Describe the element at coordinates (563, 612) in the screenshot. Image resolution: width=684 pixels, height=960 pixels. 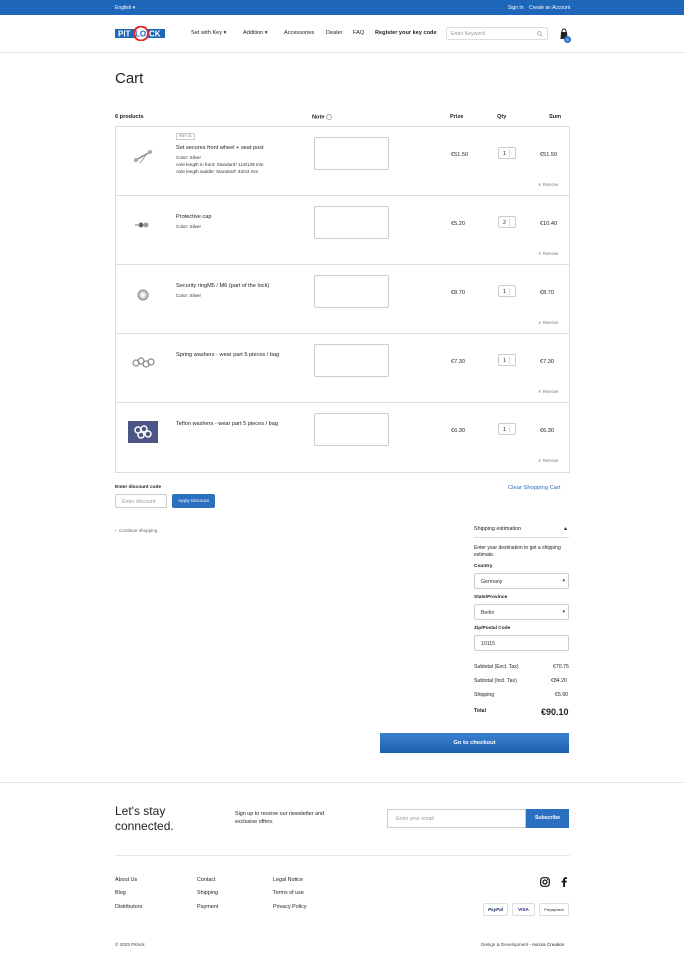
I see `chevron-down-icon: ▾` at that location.